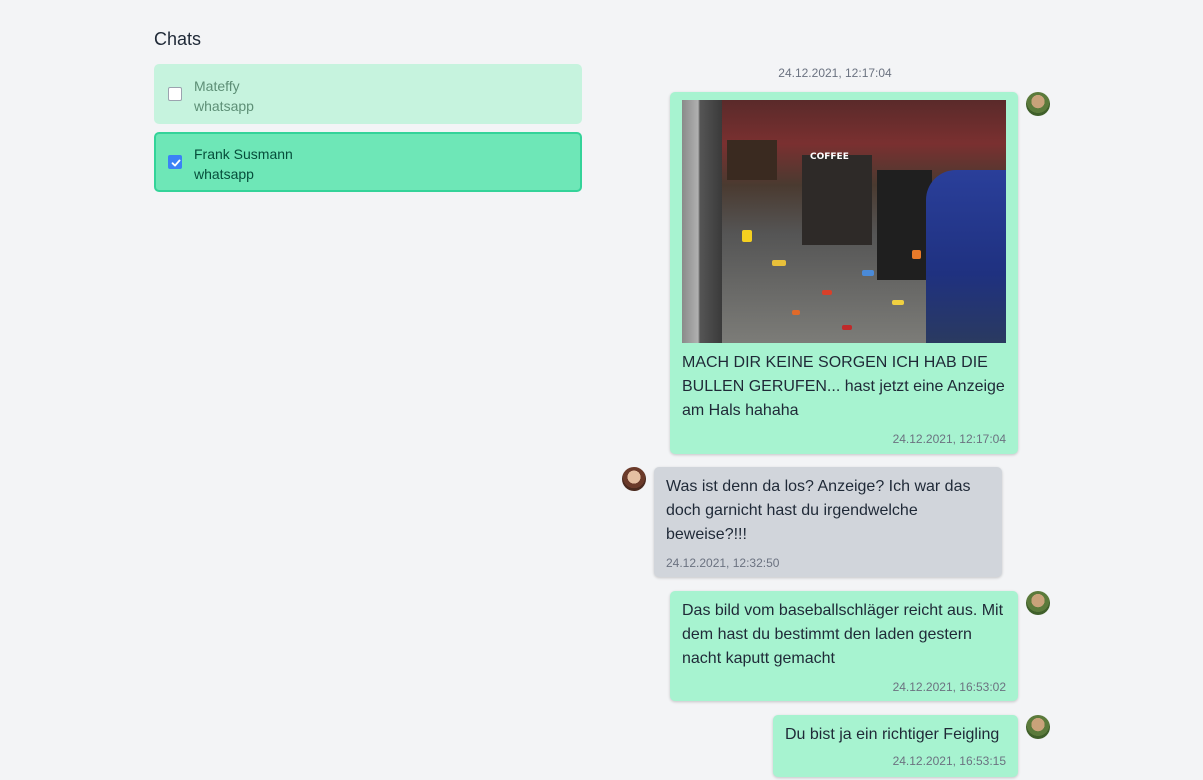 This screenshot has height=780, width=1203. I want to click on chat-checkbox, so click(175, 94).